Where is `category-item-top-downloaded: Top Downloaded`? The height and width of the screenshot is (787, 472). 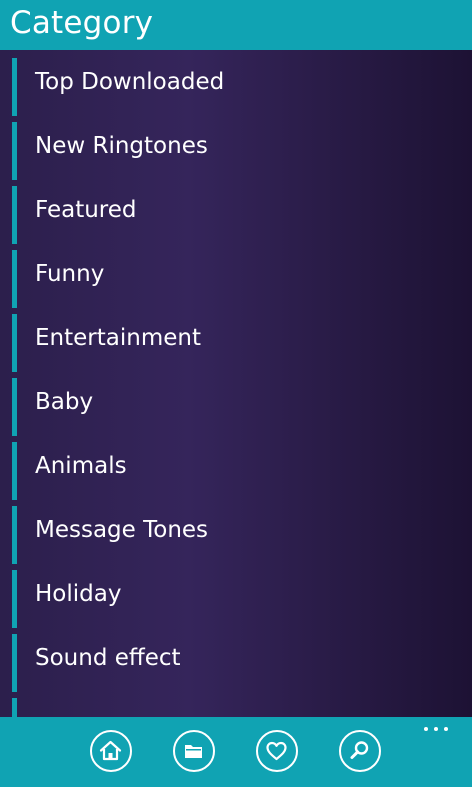 category-item-top-downloaded: Top Downloaded is located at coordinates (242, 87).